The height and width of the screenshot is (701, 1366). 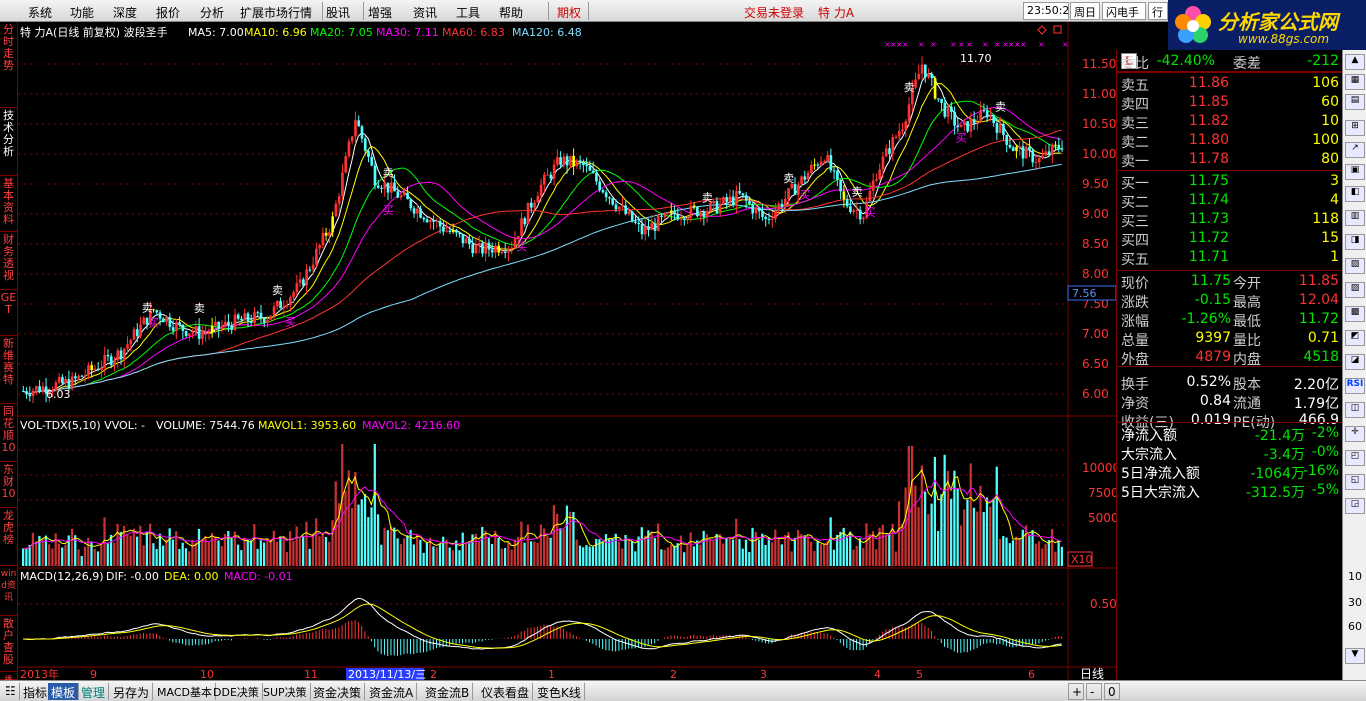 What do you see at coordinates (511, 12) in the screenshot?
I see `menu-help: 帮助` at bounding box center [511, 12].